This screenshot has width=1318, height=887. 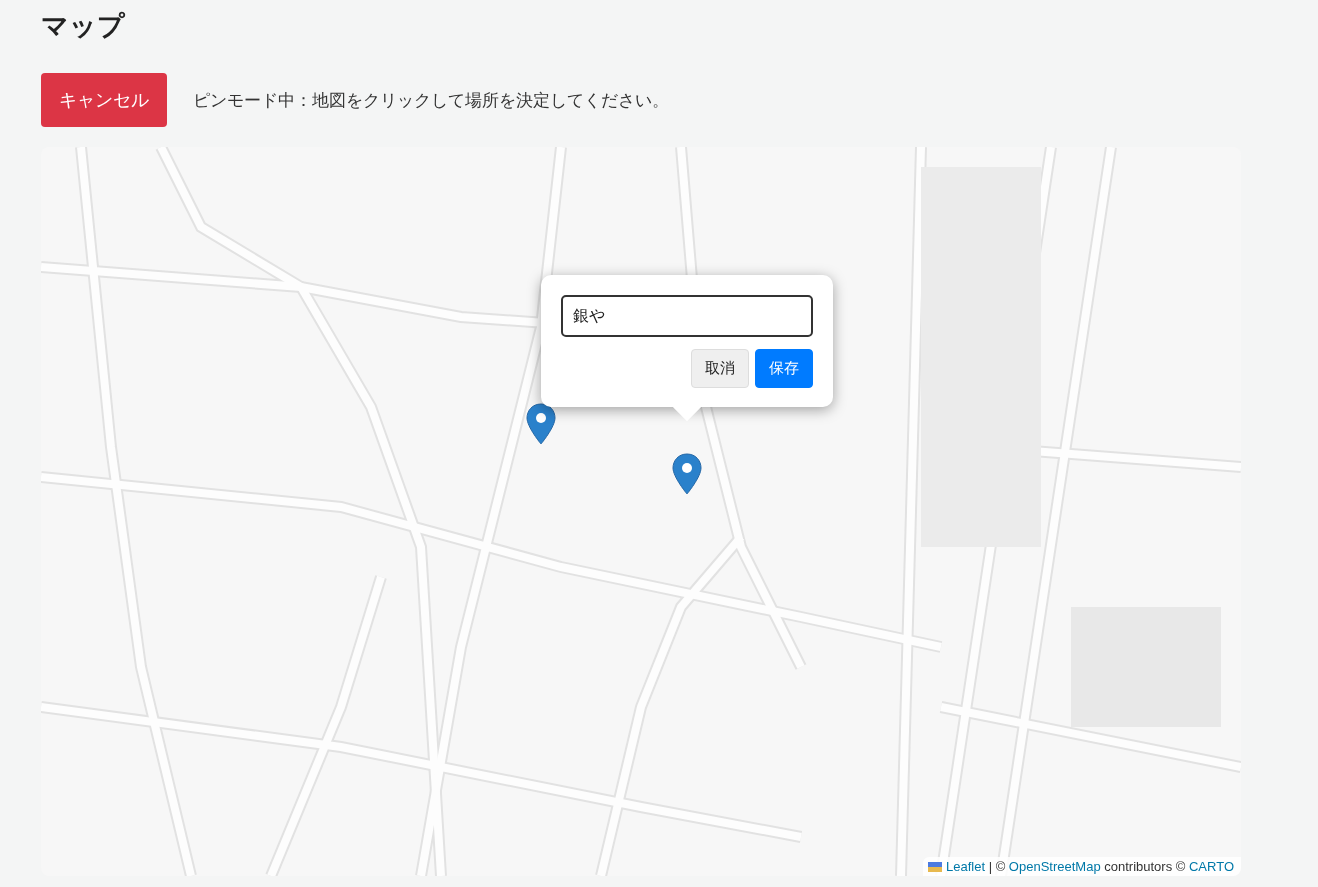 I want to click on cancel-button: キャンセル, so click(x=104, y=100).